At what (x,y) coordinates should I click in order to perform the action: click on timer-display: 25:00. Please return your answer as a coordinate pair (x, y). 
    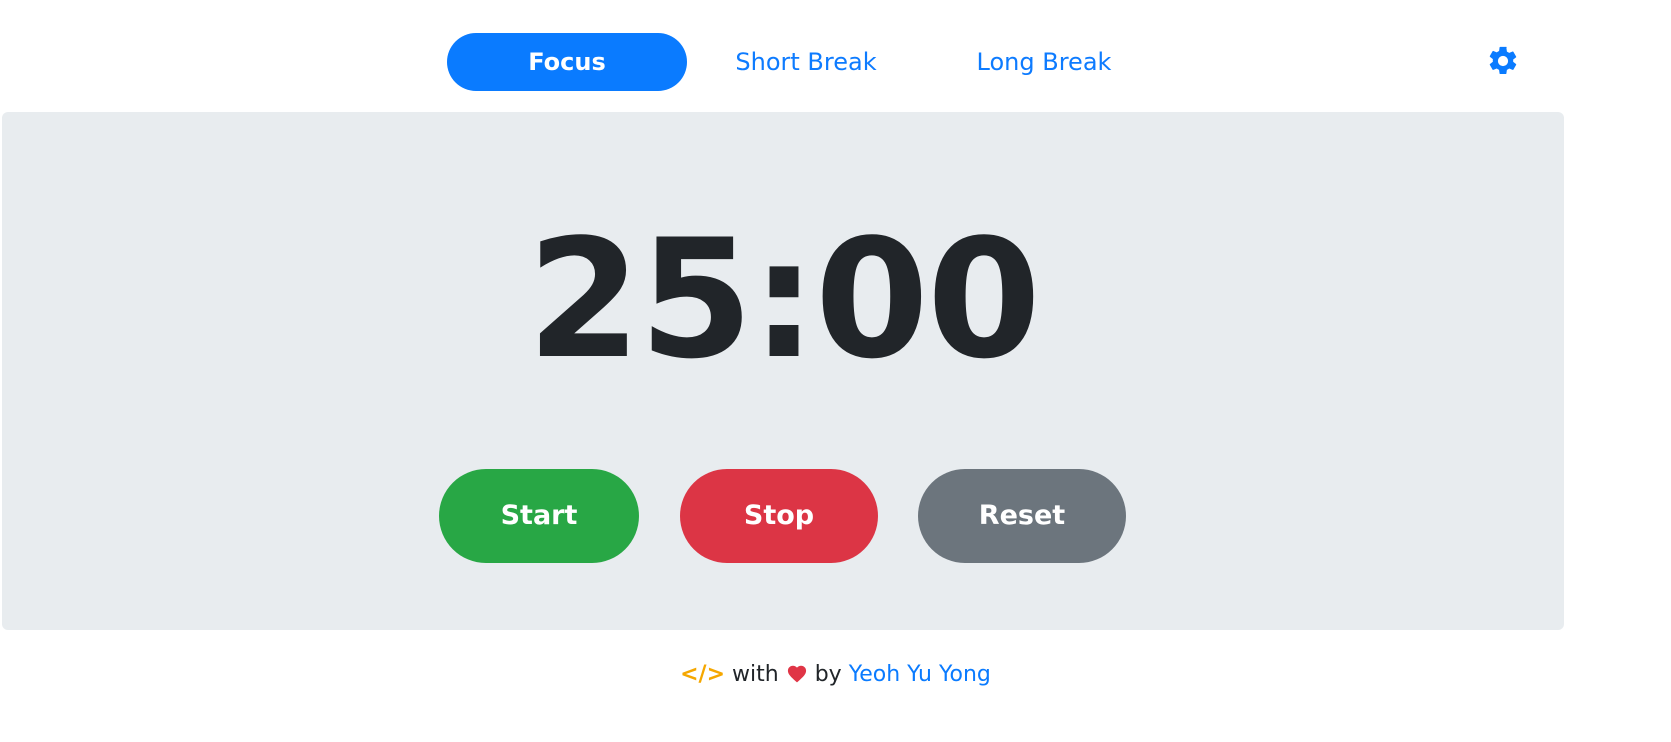
    Looking at the image, I should click on (783, 299).